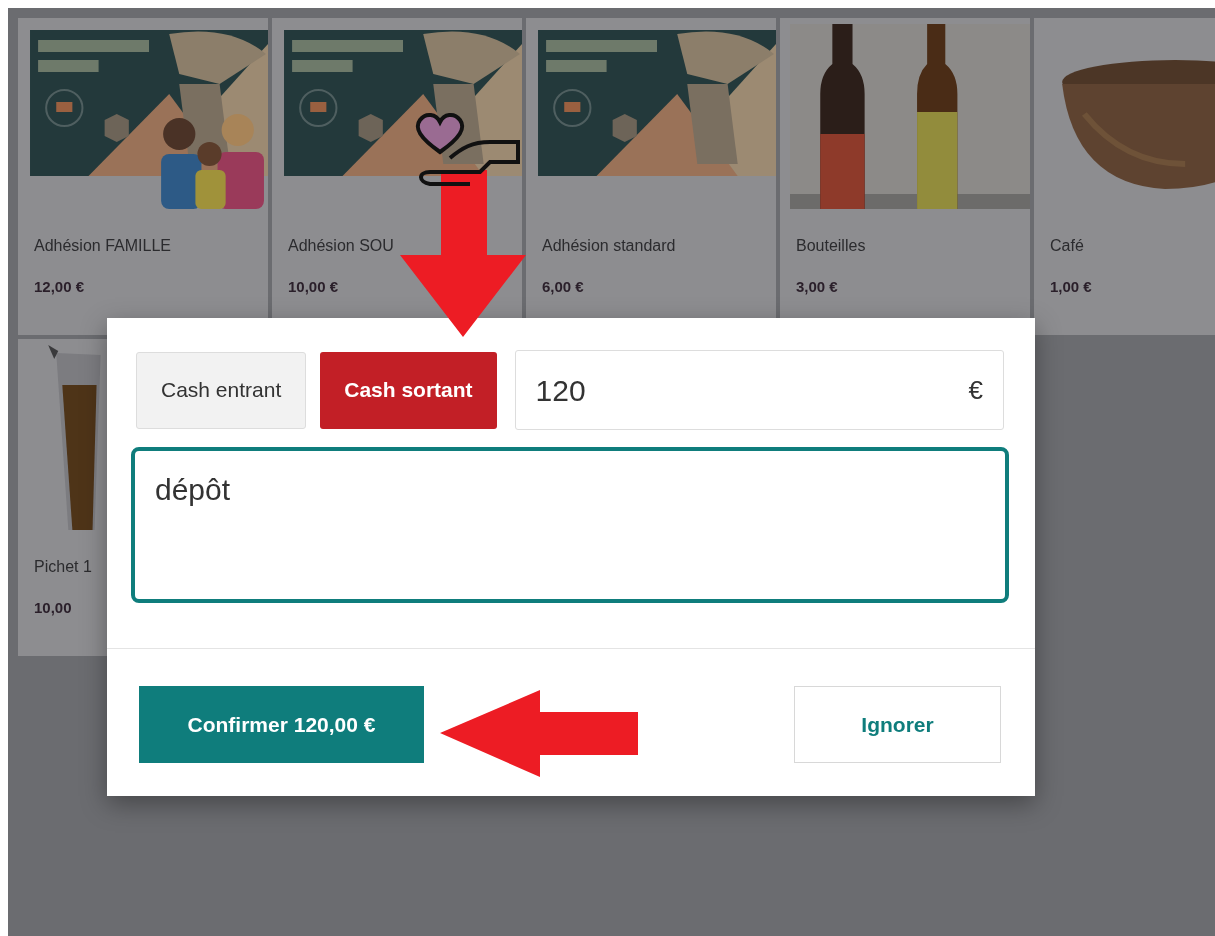  Describe the element at coordinates (817, 287) in the screenshot. I see `product-price: 3,00 €` at that location.